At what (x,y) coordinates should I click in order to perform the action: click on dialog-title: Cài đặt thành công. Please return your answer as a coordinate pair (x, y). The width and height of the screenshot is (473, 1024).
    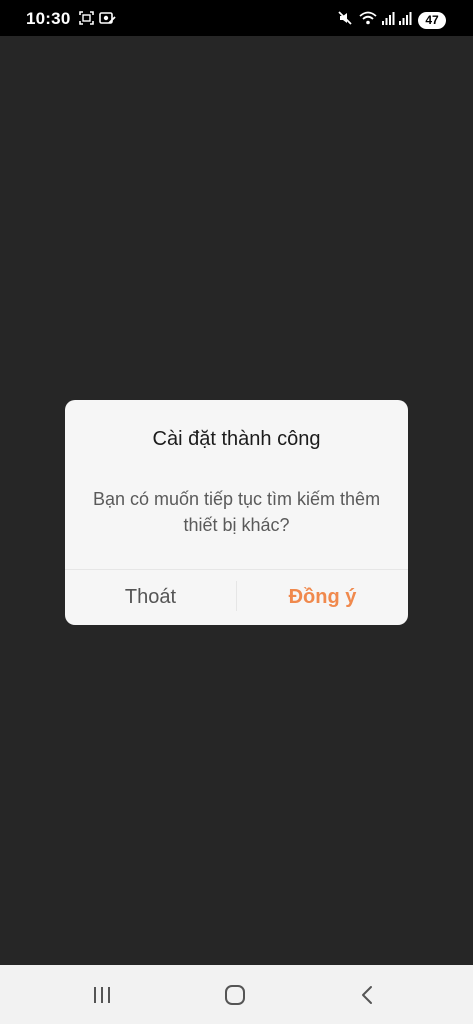
    Looking at the image, I should click on (236, 439).